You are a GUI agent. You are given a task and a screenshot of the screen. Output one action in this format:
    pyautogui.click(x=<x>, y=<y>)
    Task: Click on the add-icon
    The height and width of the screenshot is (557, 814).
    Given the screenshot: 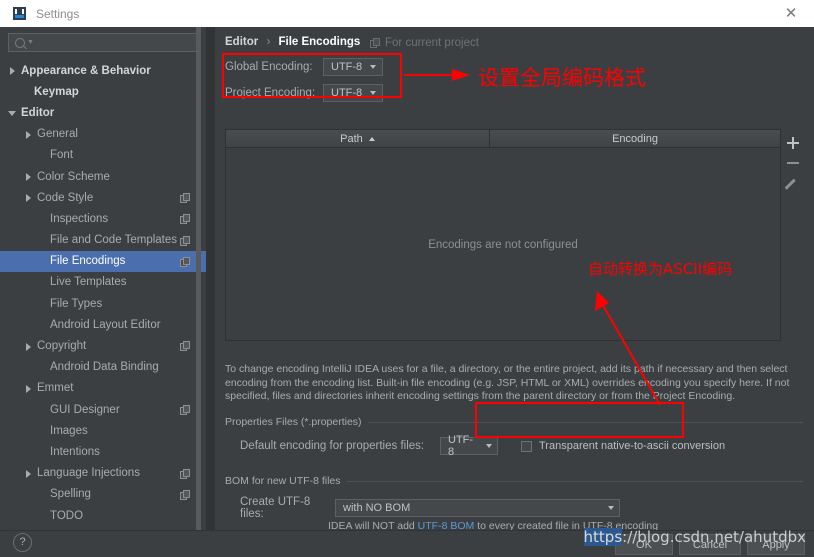 What is the action you would take?
    pyautogui.click(x=793, y=143)
    